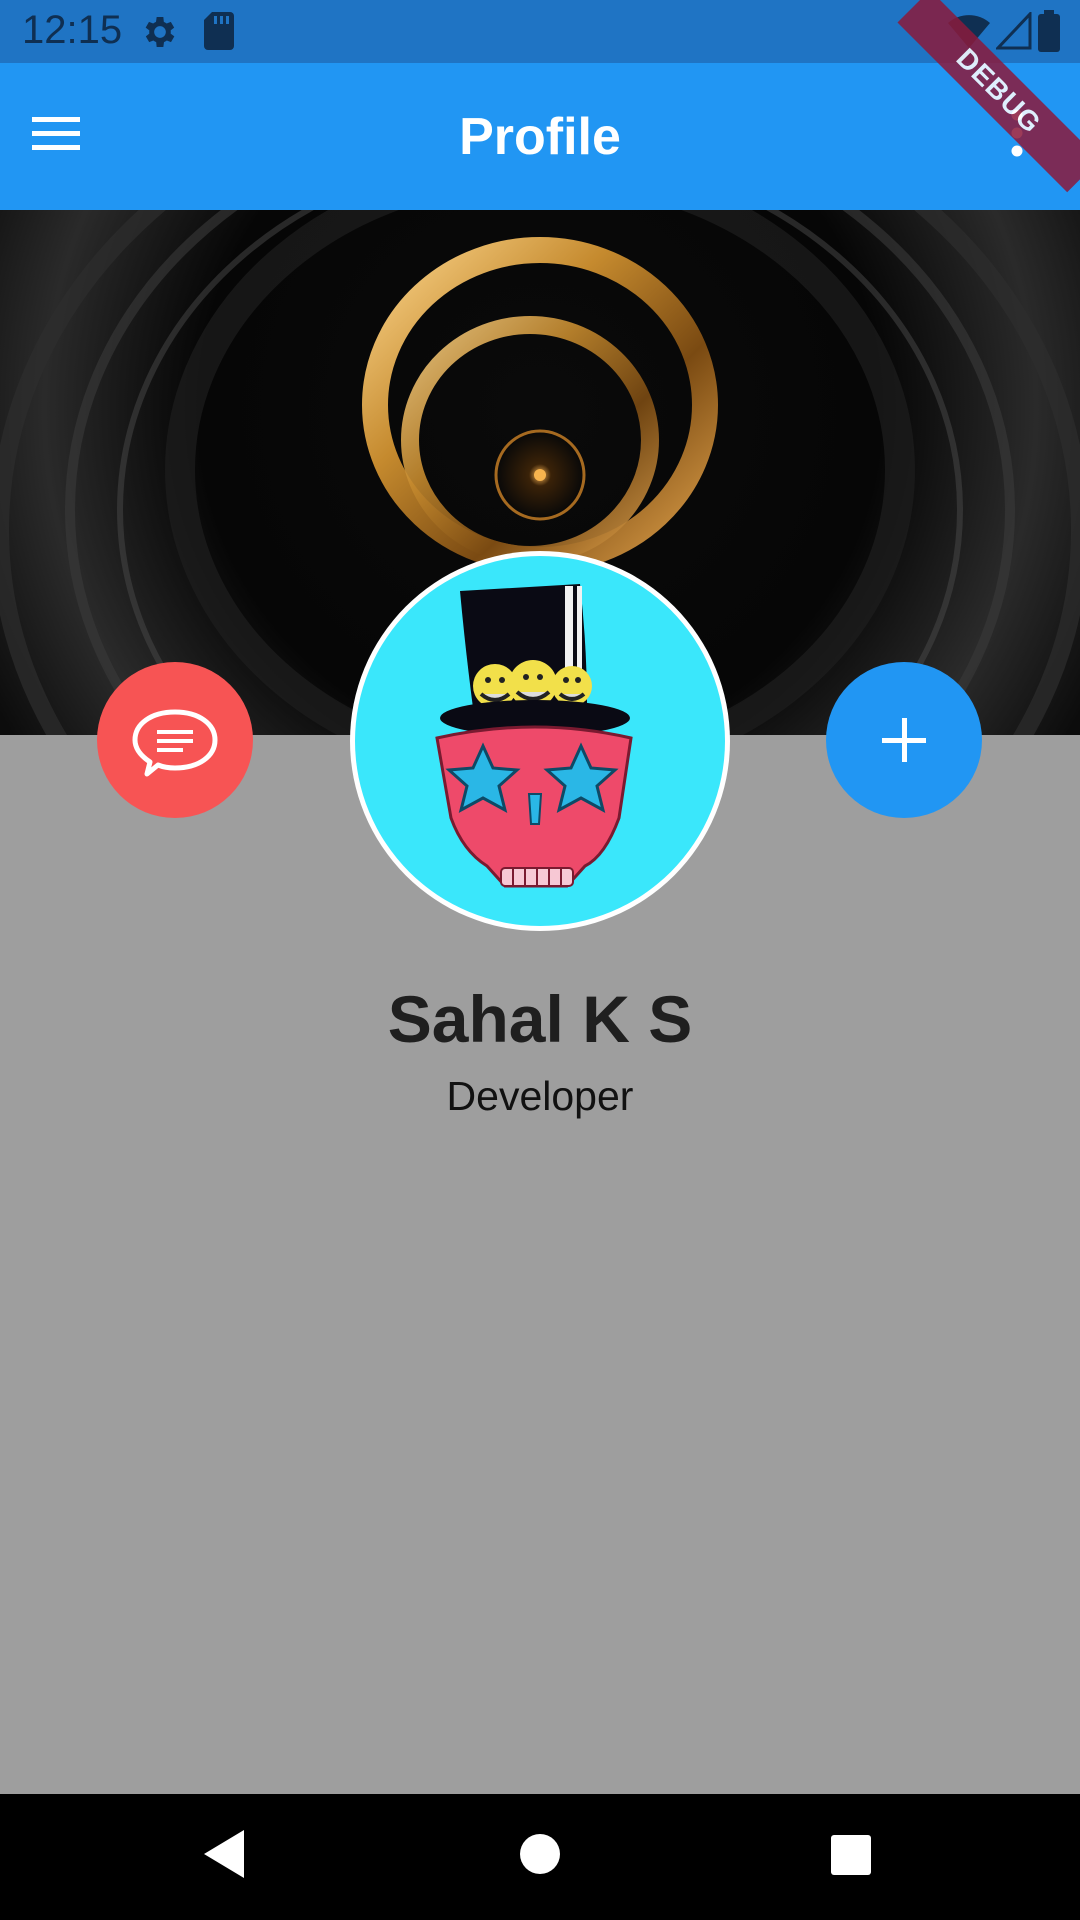 The width and height of the screenshot is (1080, 1920). I want to click on app-bar: Profile, so click(540, 136).